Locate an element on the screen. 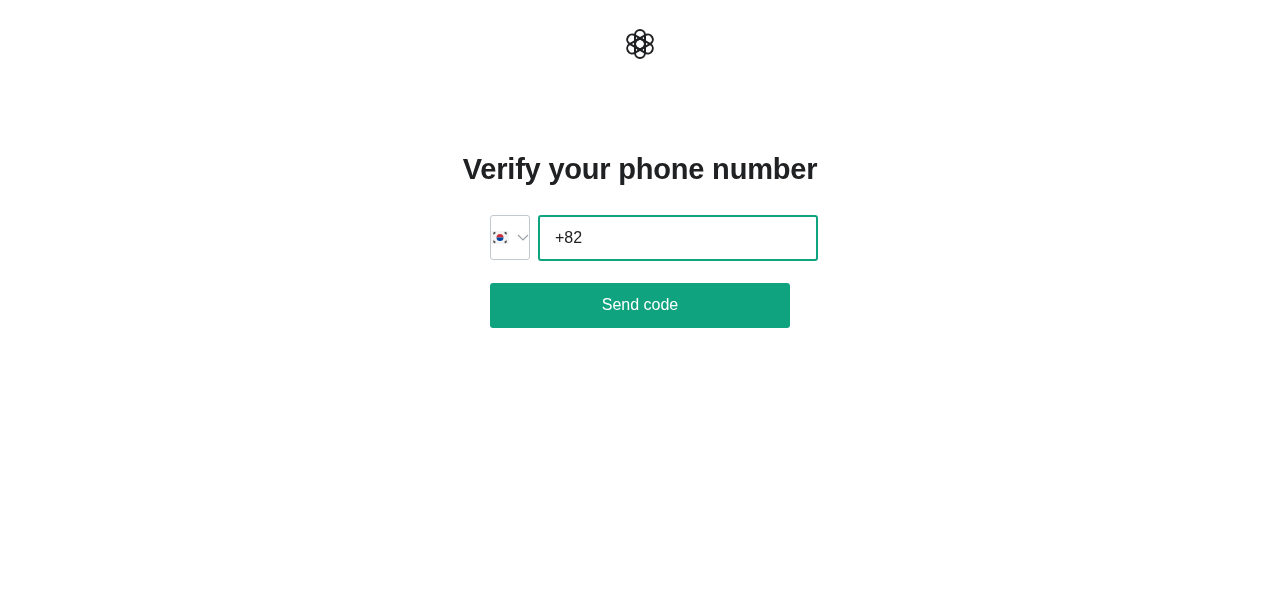 This screenshot has width=1280, height=615. phone-input-field: +82 is located at coordinates (678, 237).